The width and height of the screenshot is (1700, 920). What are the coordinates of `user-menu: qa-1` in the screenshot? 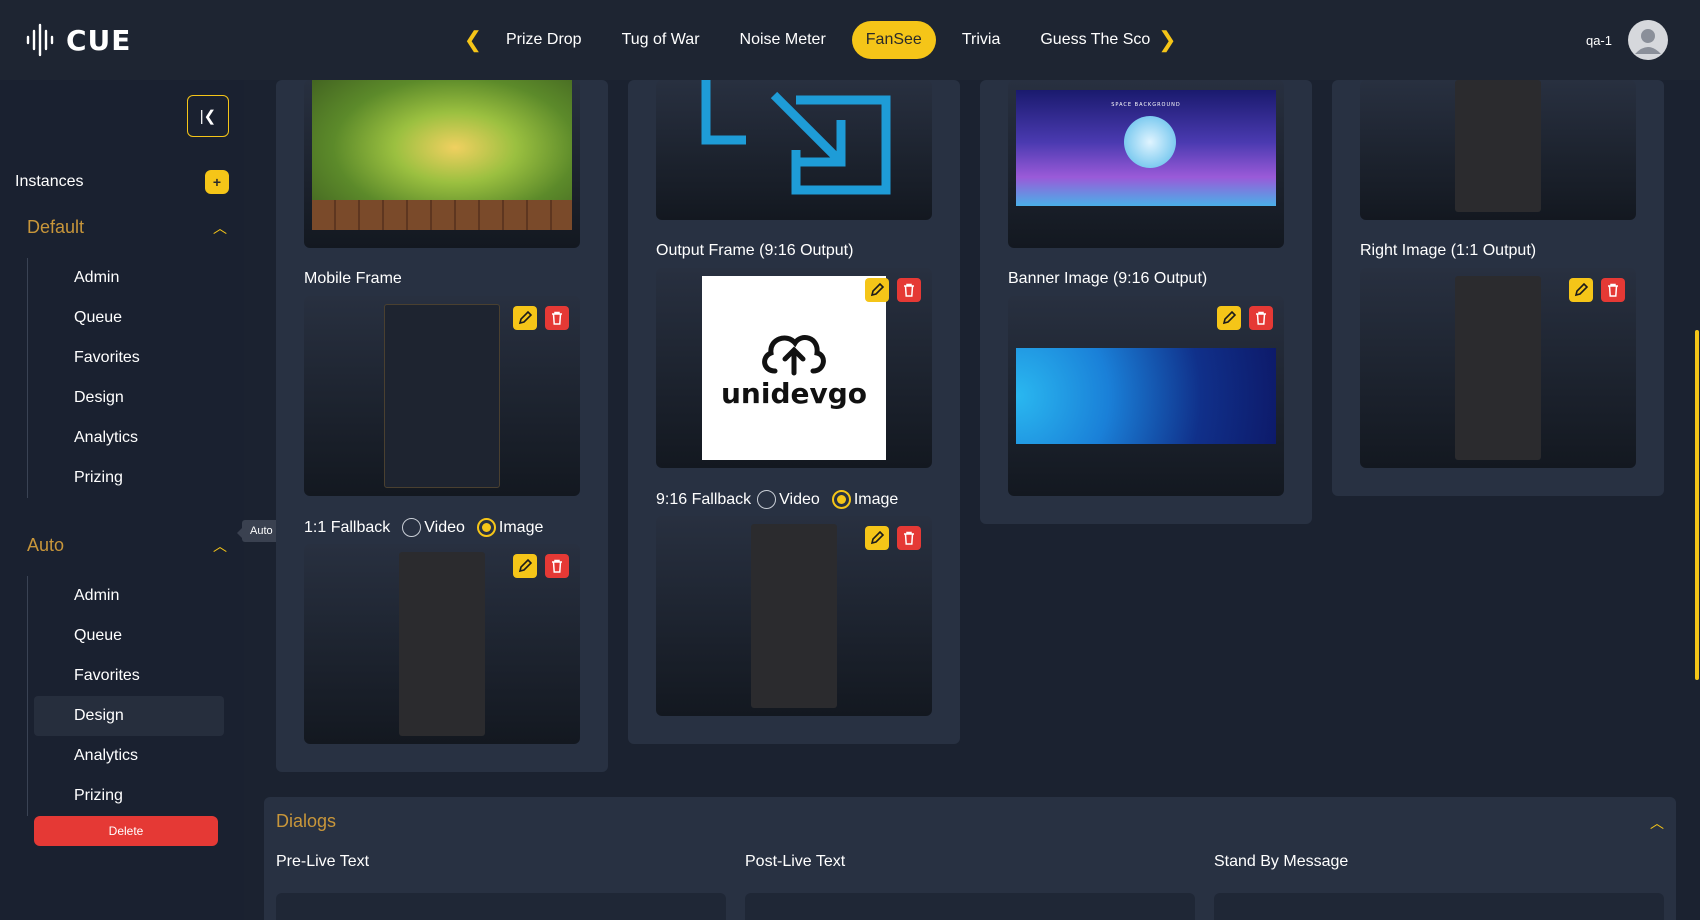 It's located at (1627, 40).